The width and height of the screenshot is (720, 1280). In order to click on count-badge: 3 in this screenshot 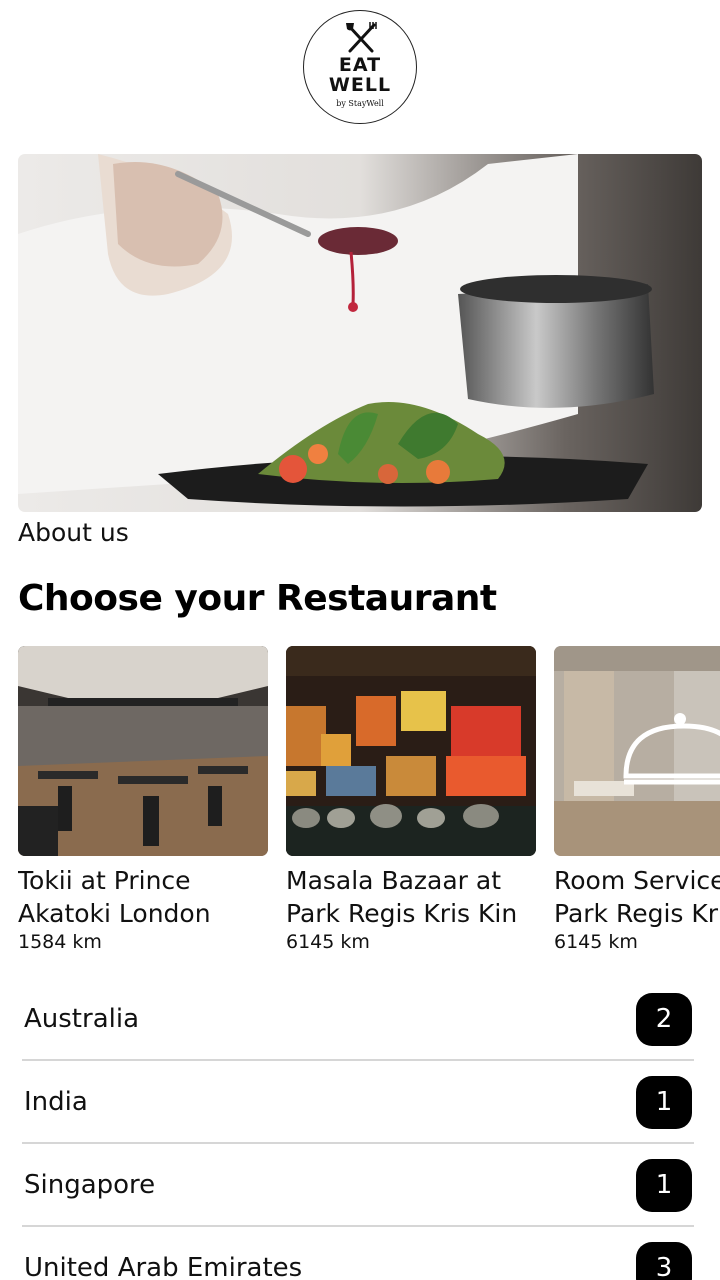, I will do `click(664, 1261)`.